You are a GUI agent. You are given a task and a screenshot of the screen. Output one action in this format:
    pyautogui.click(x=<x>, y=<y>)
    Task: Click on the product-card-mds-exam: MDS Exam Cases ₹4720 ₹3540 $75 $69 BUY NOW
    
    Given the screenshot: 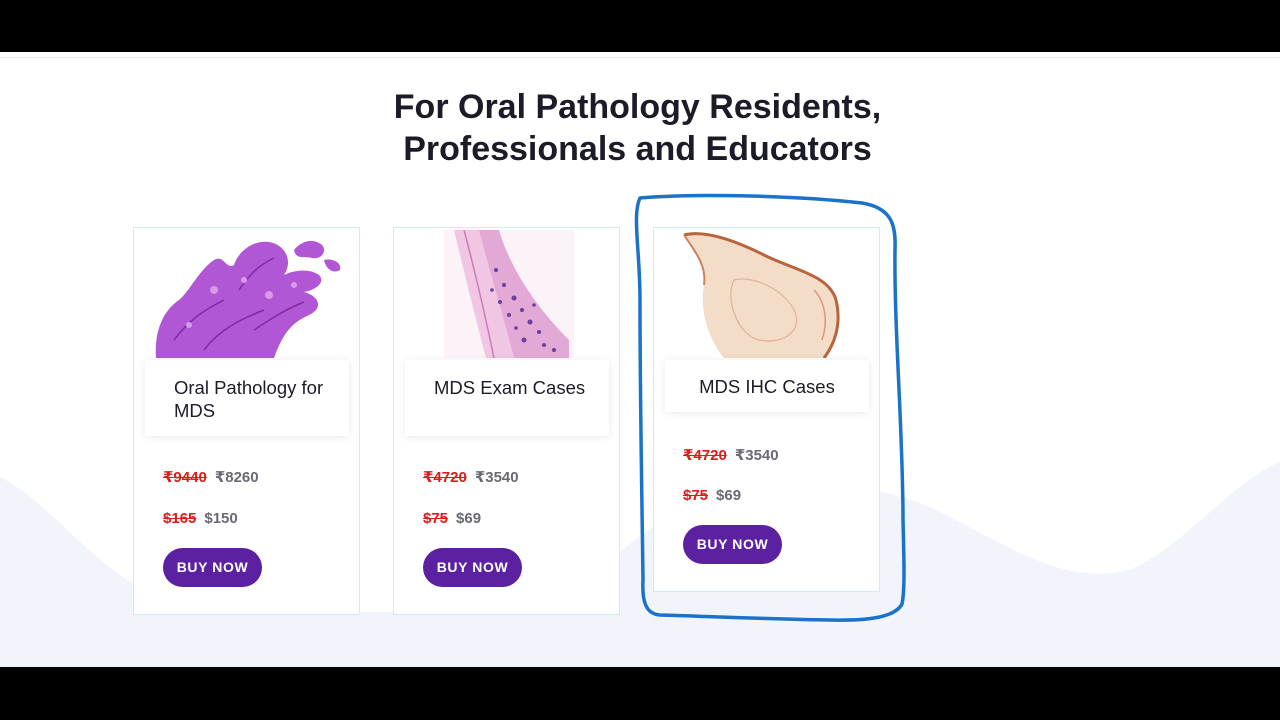 What is the action you would take?
    pyautogui.click(x=506, y=421)
    